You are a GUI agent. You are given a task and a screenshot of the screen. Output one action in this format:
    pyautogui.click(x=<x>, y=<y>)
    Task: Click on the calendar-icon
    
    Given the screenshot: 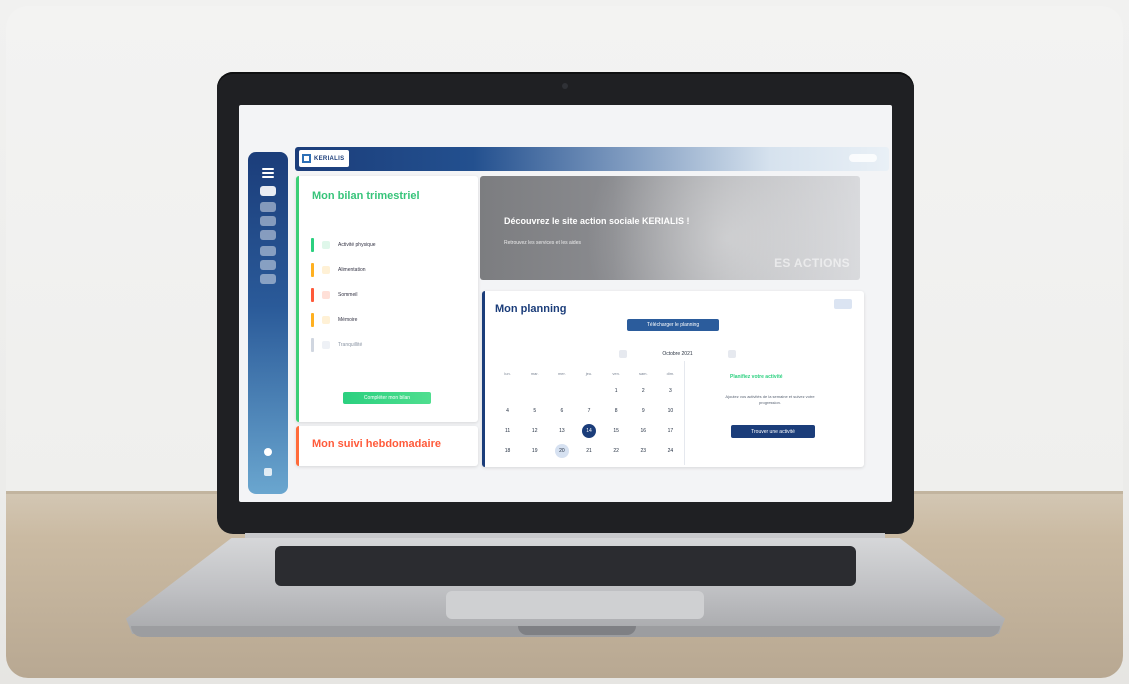 What is the action you would take?
    pyautogui.click(x=843, y=304)
    